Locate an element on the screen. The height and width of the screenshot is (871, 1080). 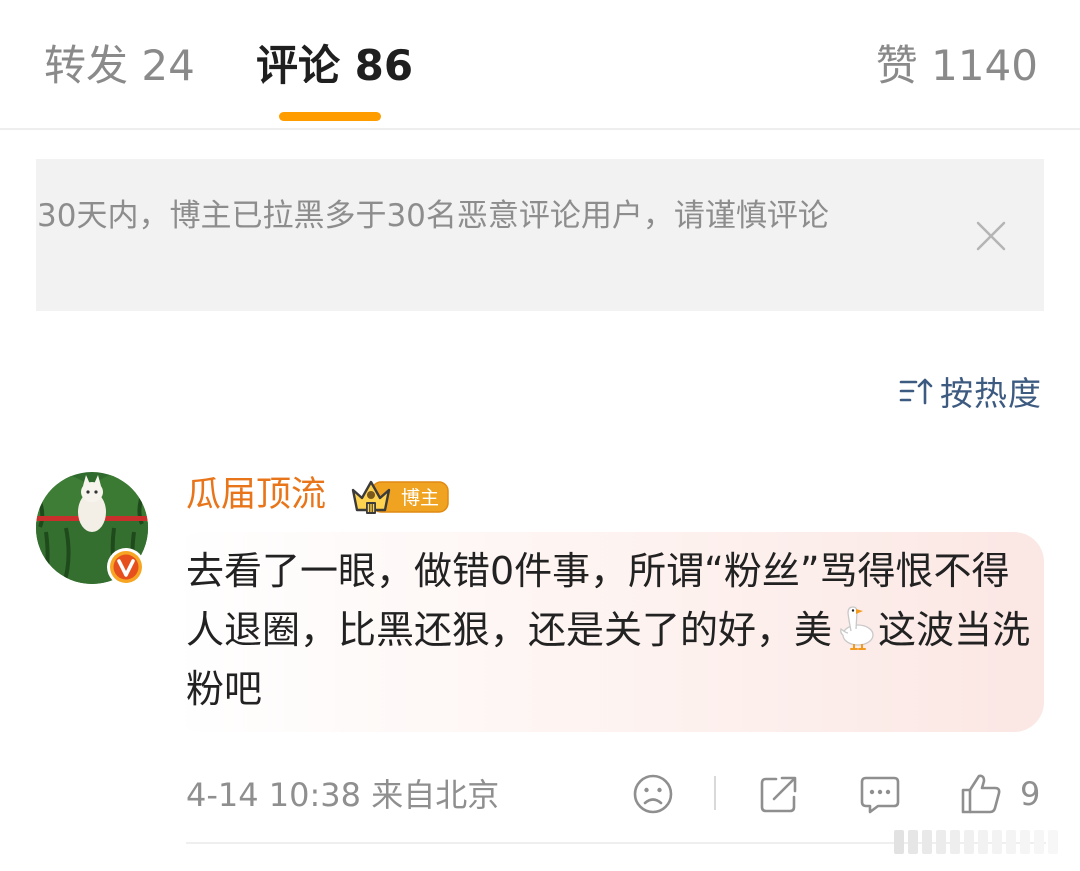
sort-label: 按热度 is located at coordinates (991, 393).